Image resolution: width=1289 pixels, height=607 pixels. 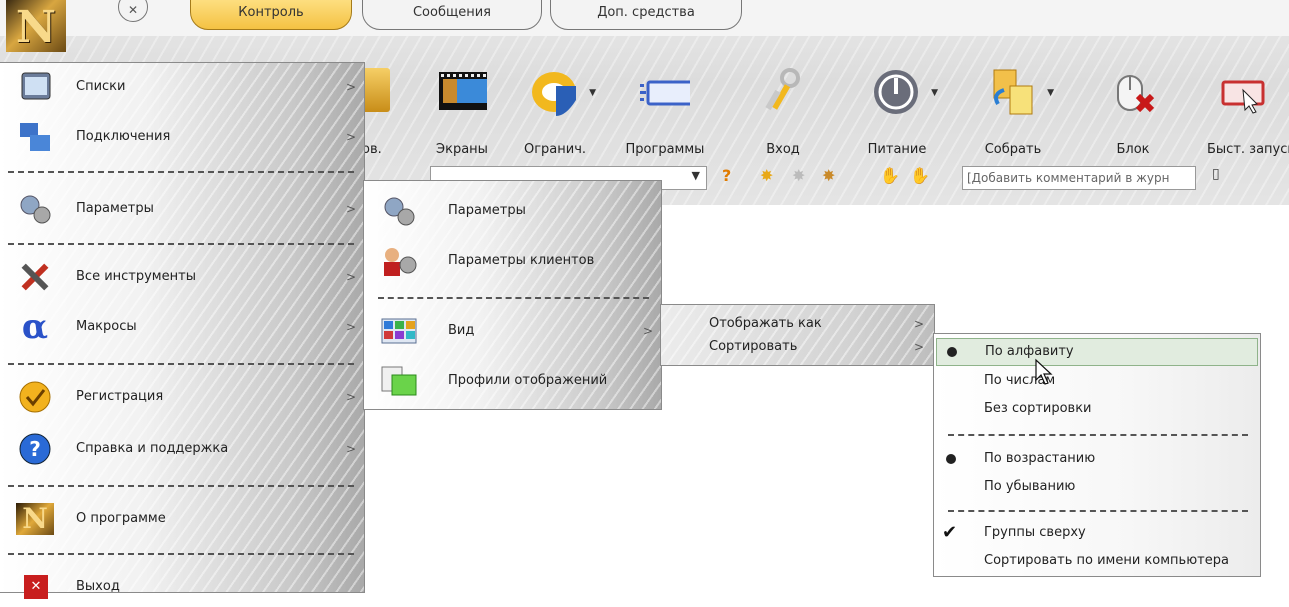 What do you see at coordinates (1097, 409) in the screenshot?
I see `sort-item-none: Без сортировки` at bounding box center [1097, 409].